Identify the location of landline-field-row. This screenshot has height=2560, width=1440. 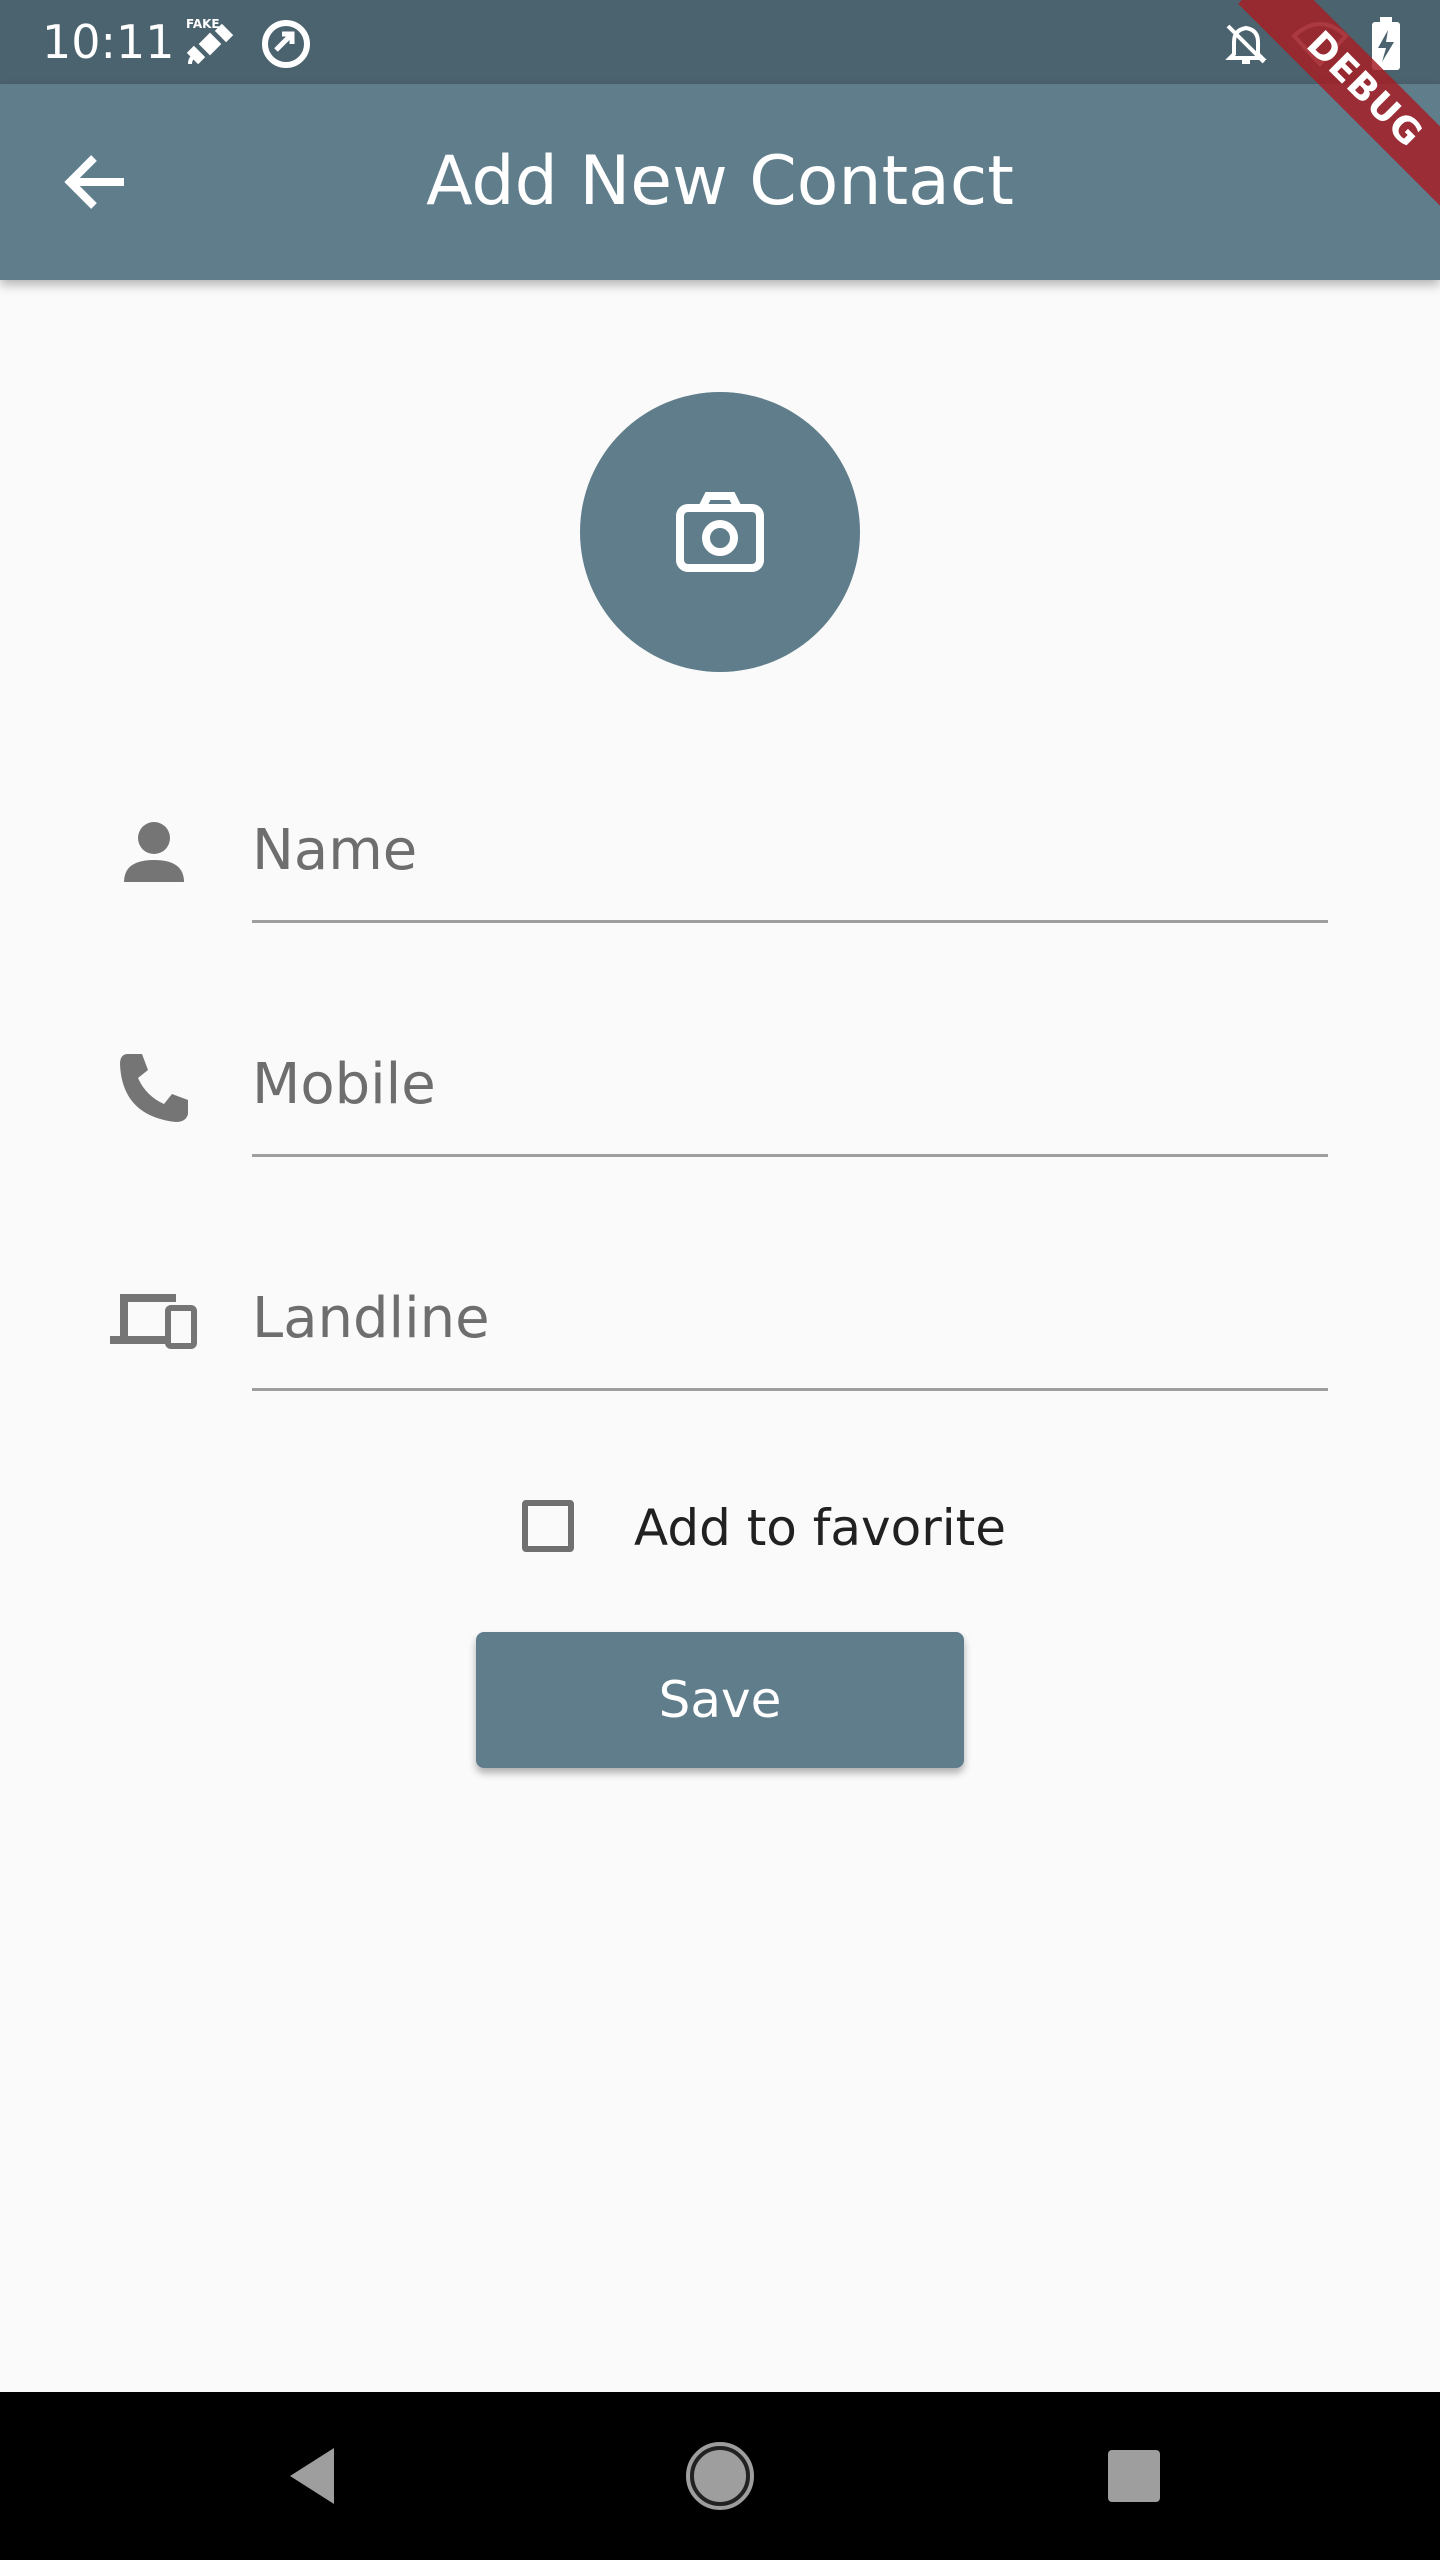
(720, 1338).